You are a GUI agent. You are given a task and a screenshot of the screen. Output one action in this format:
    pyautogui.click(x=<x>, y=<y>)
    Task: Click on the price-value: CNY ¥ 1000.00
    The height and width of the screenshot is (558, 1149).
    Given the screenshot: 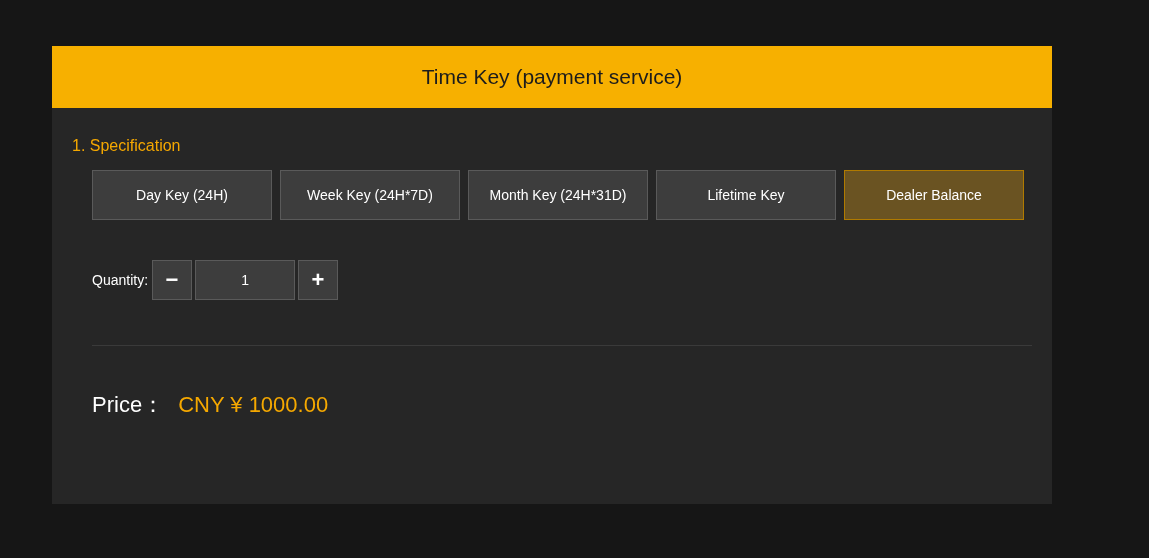 What is the action you would take?
    pyautogui.click(x=253, y=405)
    